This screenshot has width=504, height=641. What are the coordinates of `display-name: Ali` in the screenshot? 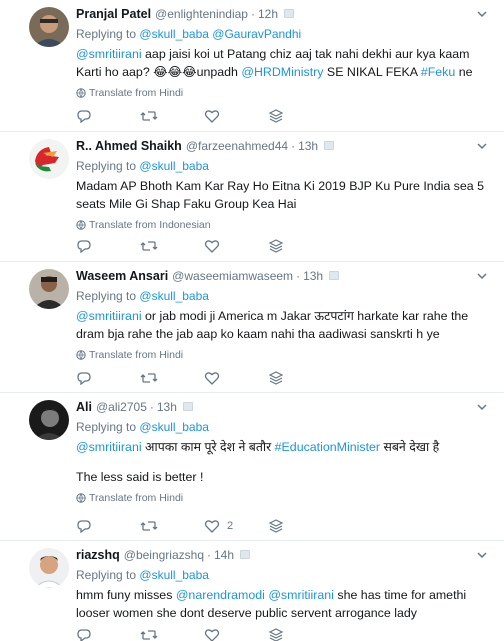 It's located at (84, 407).